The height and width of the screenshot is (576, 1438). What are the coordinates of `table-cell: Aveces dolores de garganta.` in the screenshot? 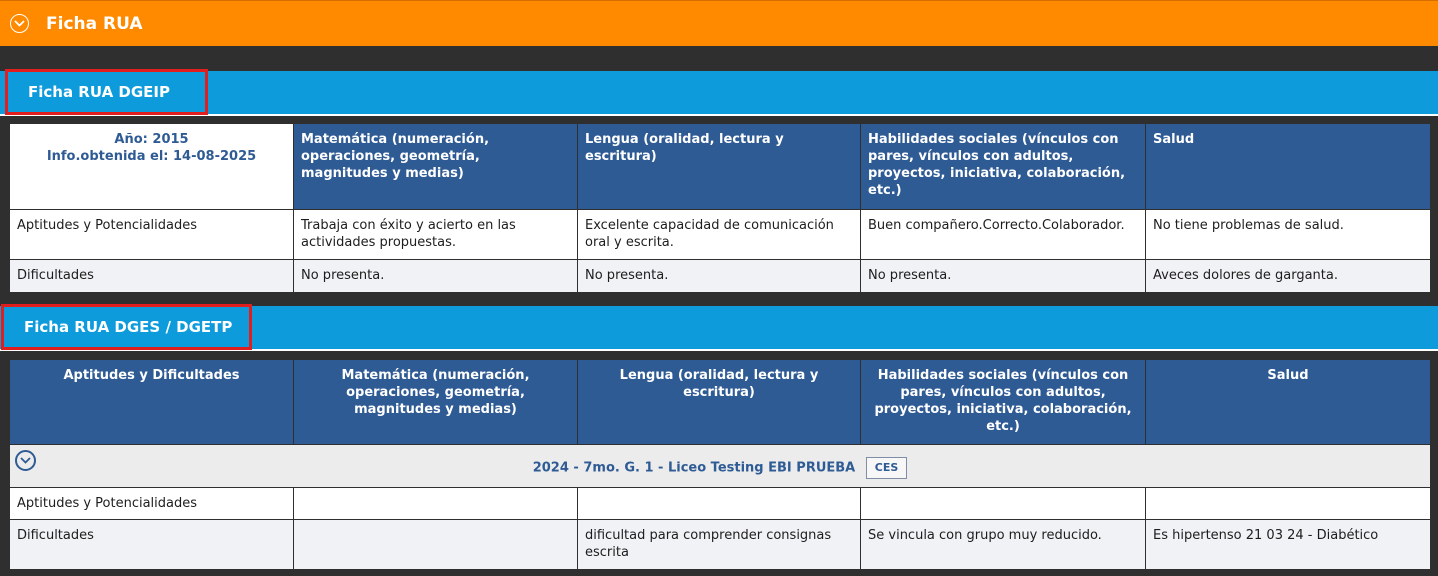 It's located at (1288, 276).